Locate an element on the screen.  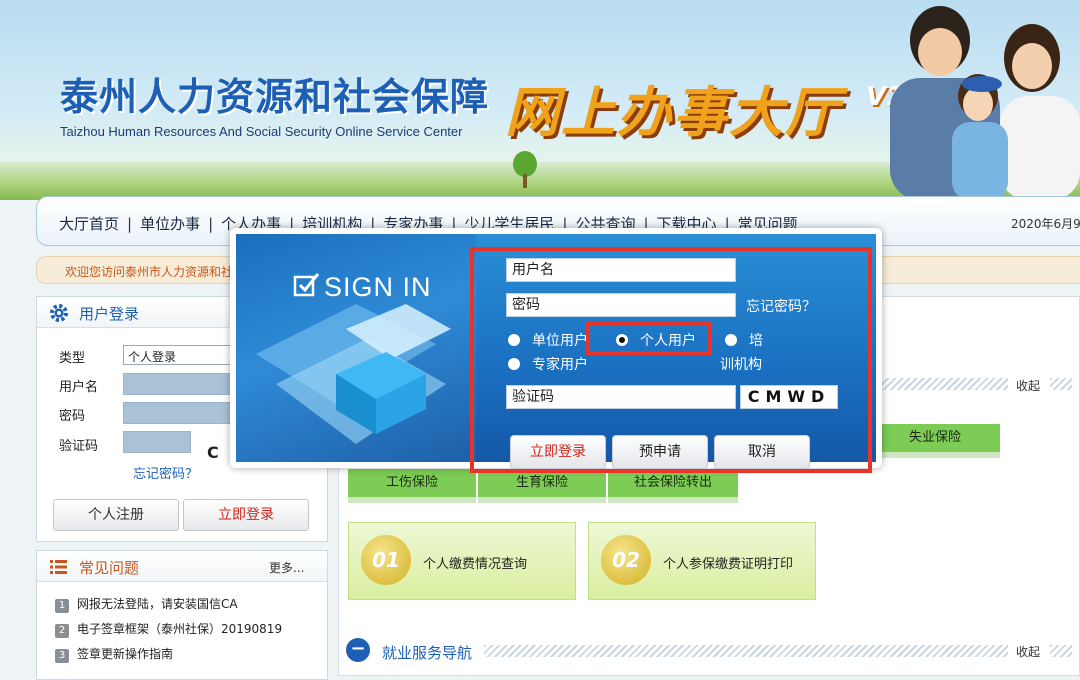
username-input is located at coordinates (178, 384).